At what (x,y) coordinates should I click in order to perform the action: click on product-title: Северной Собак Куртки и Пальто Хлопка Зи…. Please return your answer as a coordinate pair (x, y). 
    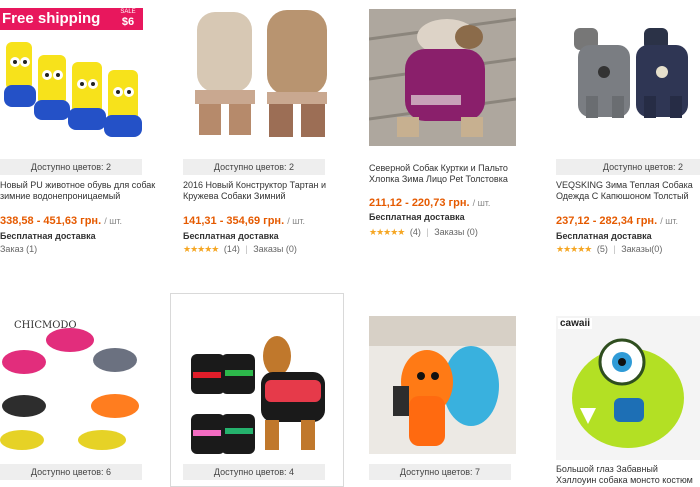
    Looking at the image, I should click on (449, 174).